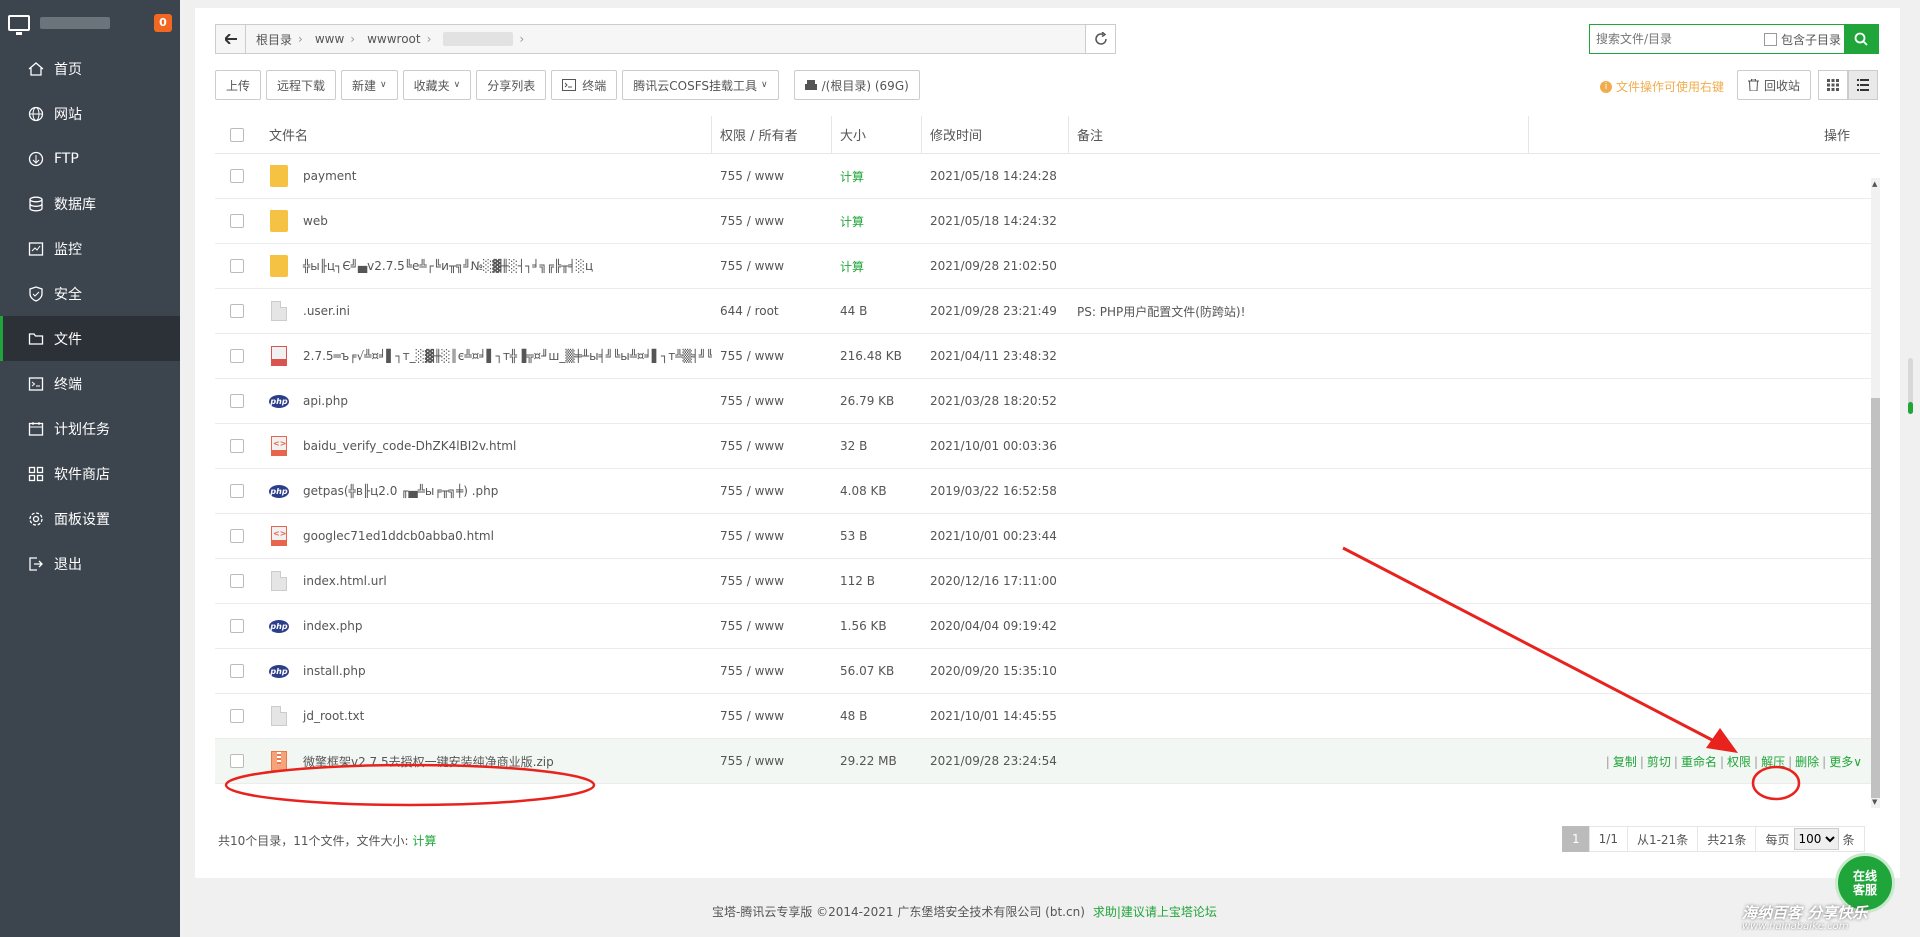  Describe the element at coordinates (329, 39) in the screenshot. I see `crumb-www: www` at that location.